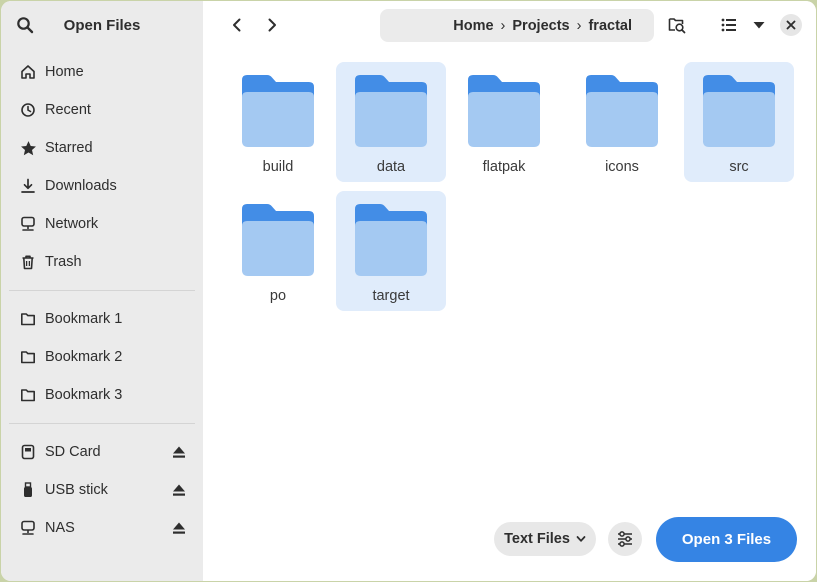  I want to click on sidebar-item-label: Network, so click(72, 224).